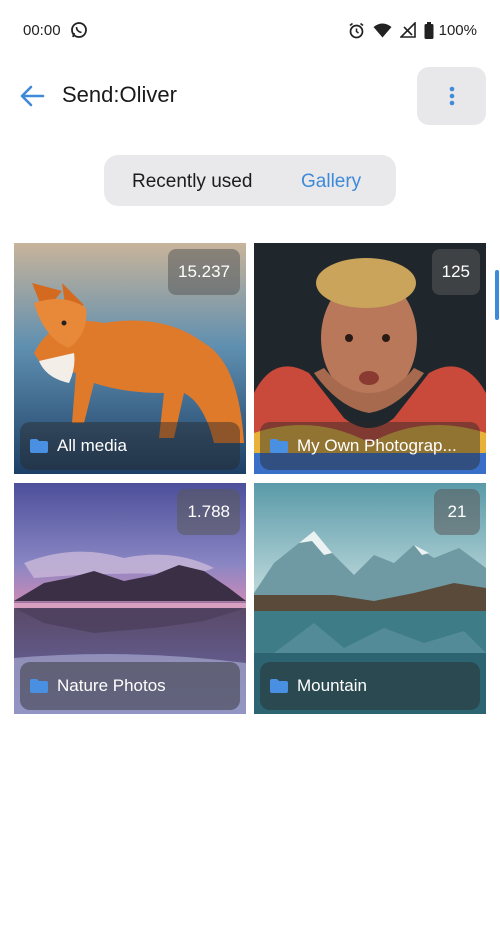 This screenshot has height=950, width=500. What do you see at coordinates (457, 30) in the screenshot?
I see `battery-percent: 100%` at bounding box center [457, 30].